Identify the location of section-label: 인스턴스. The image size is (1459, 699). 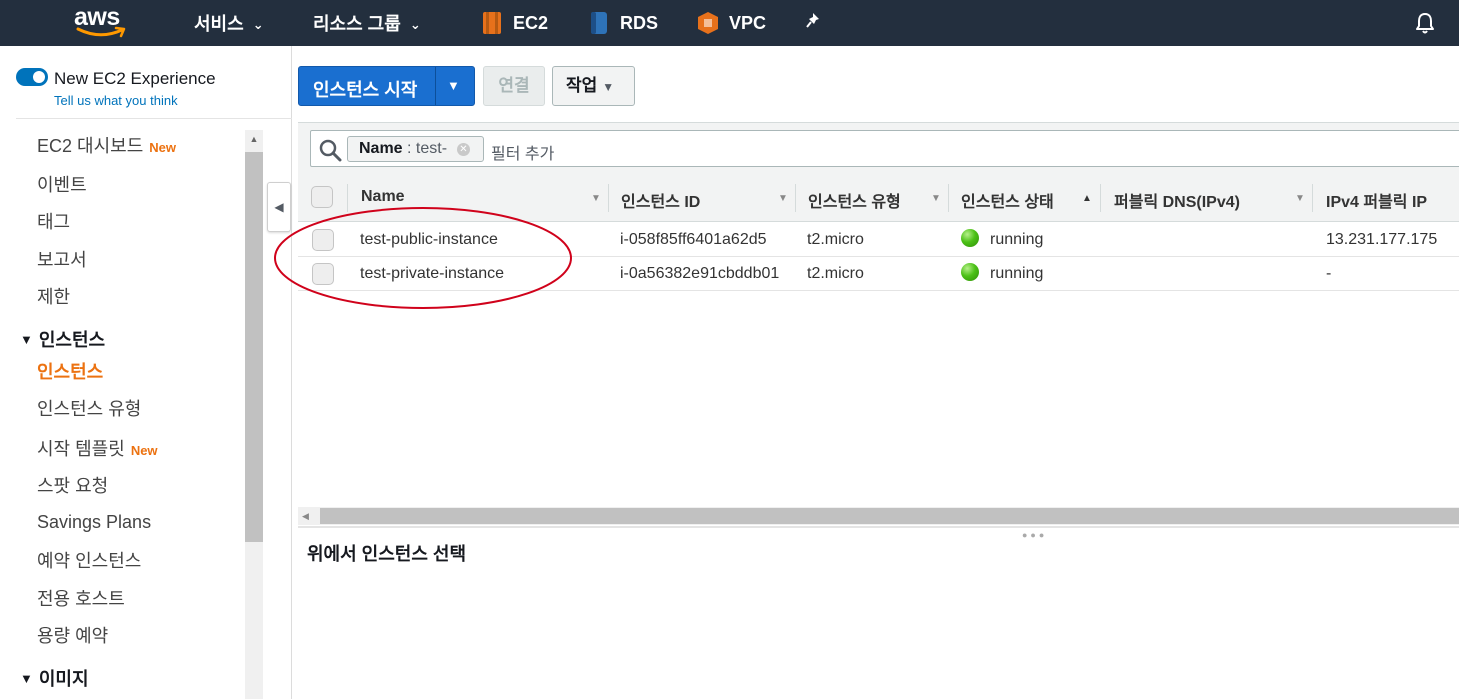
(72, 340).